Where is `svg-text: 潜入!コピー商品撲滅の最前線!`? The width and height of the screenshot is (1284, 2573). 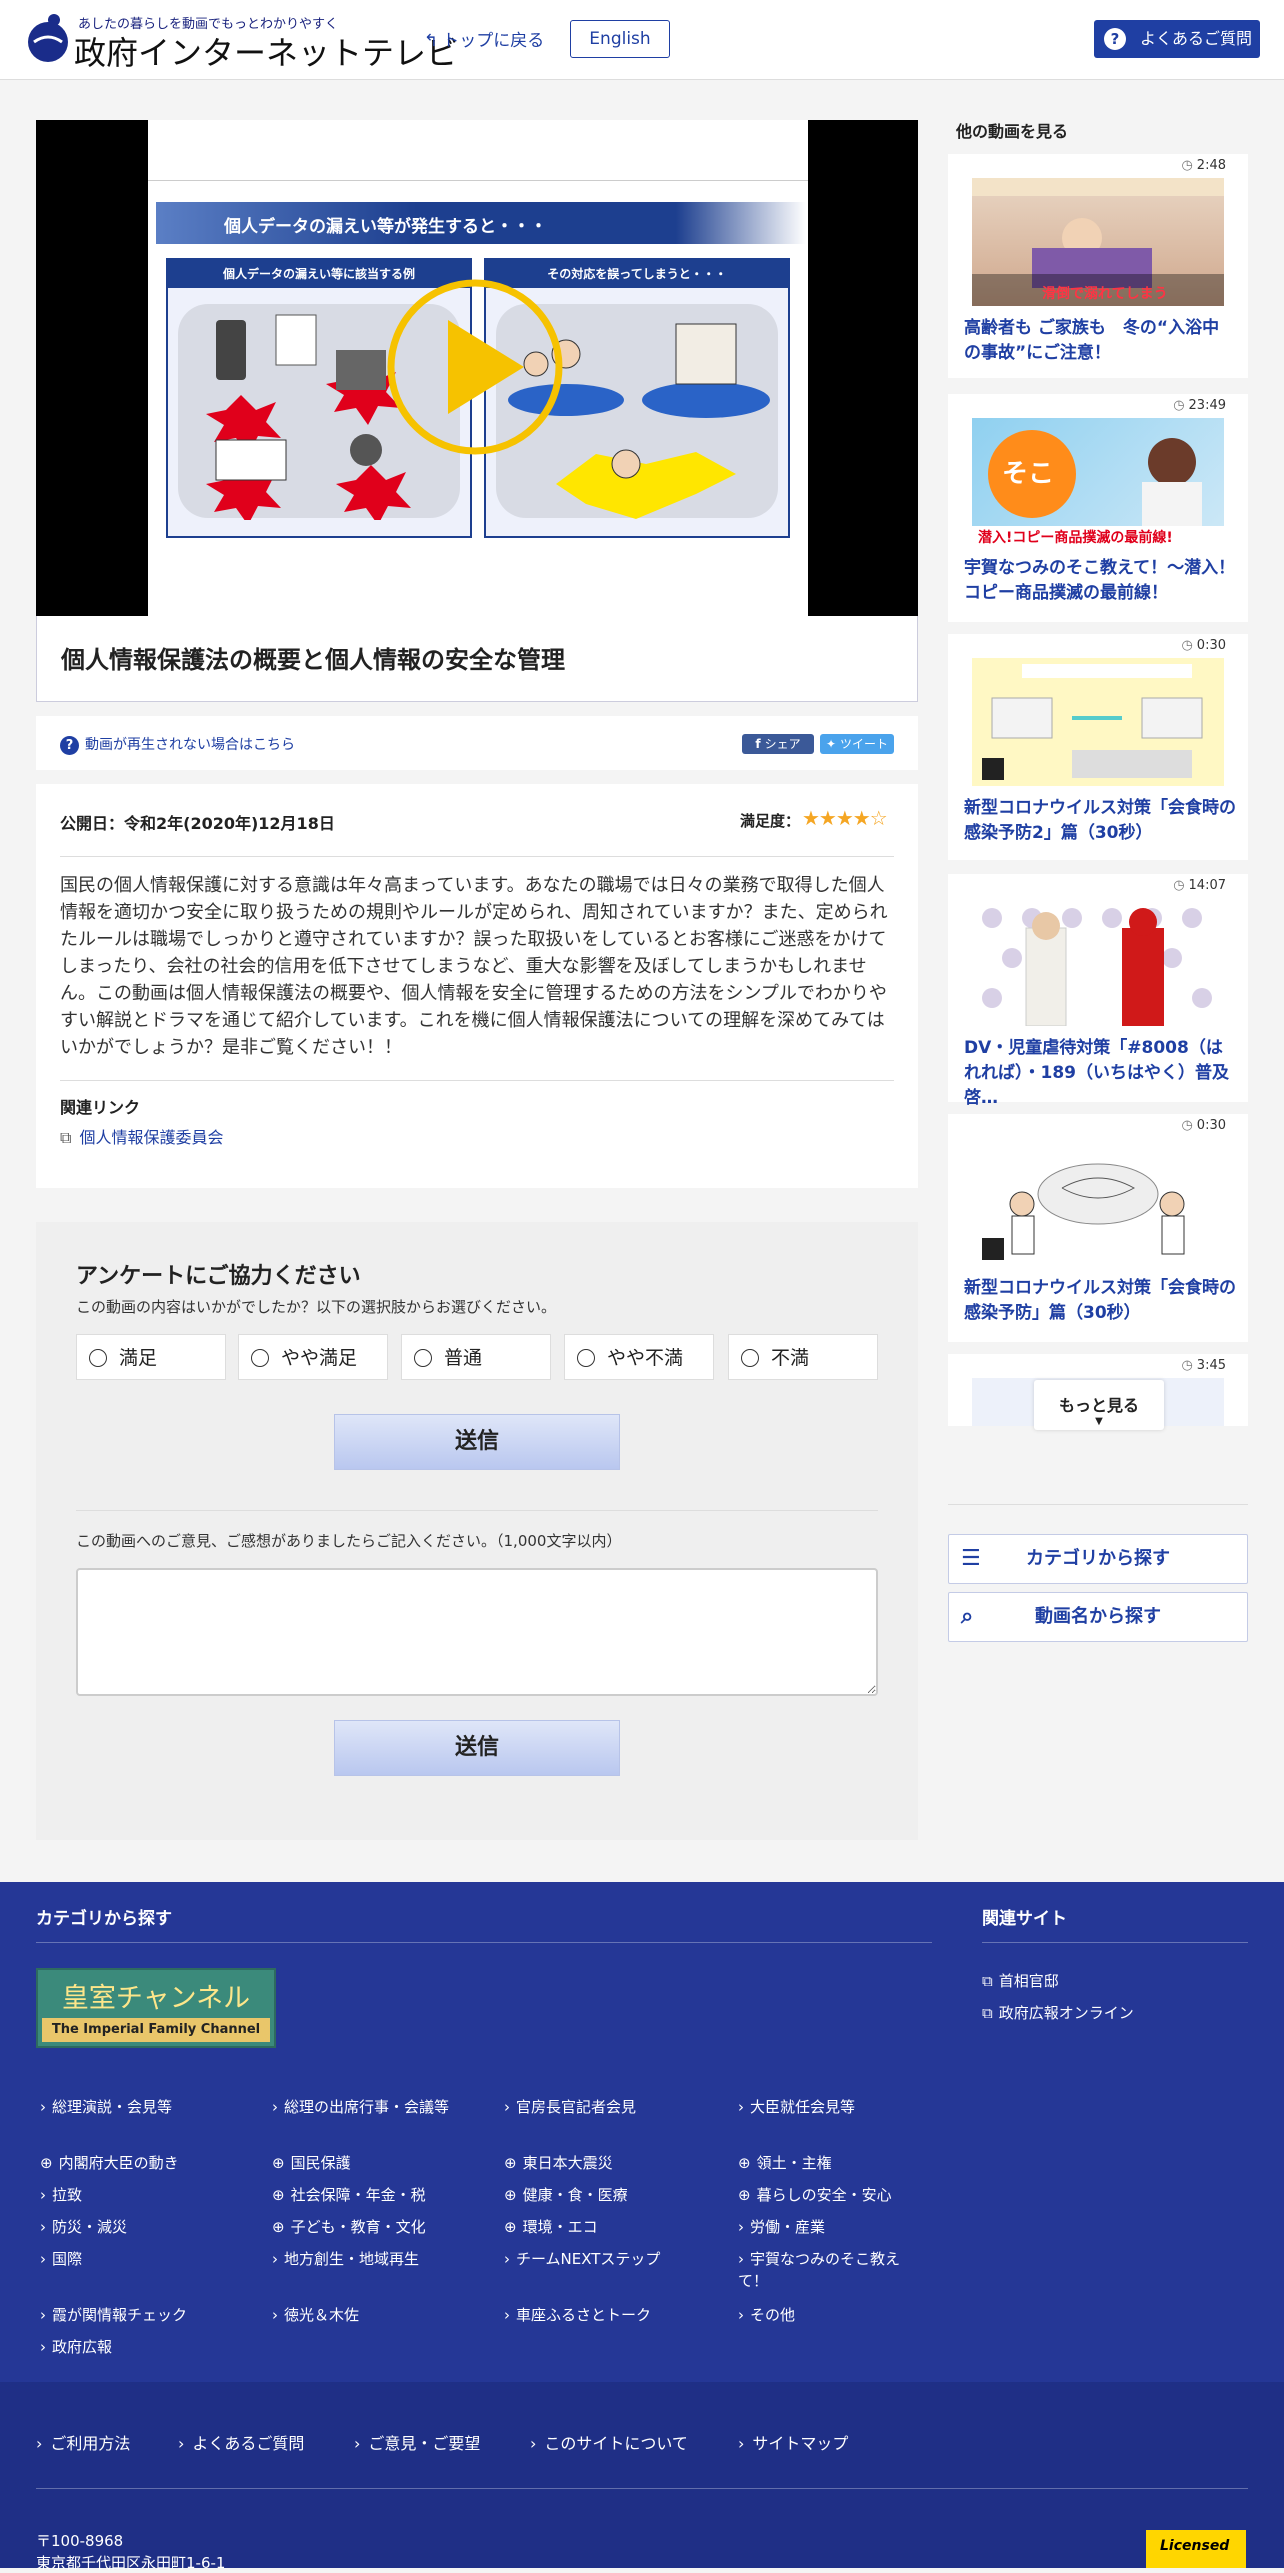
svg-text: 潜入!コピー商品撲滅の最前線! is located at coordinates (1075, 537).